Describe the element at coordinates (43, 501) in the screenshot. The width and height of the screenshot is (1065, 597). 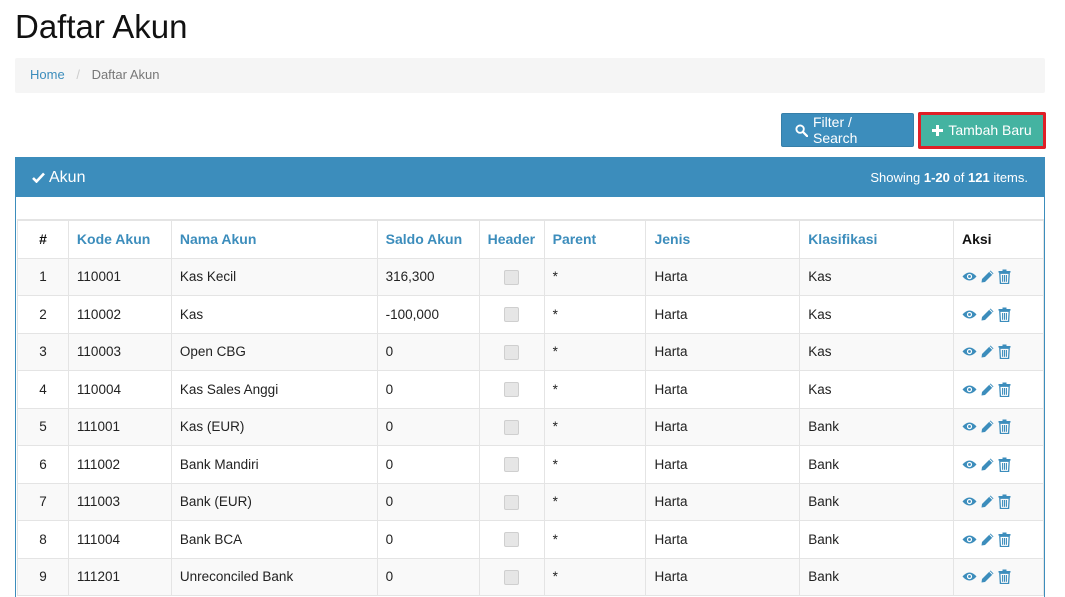
I see `row-number: 7` at that location.